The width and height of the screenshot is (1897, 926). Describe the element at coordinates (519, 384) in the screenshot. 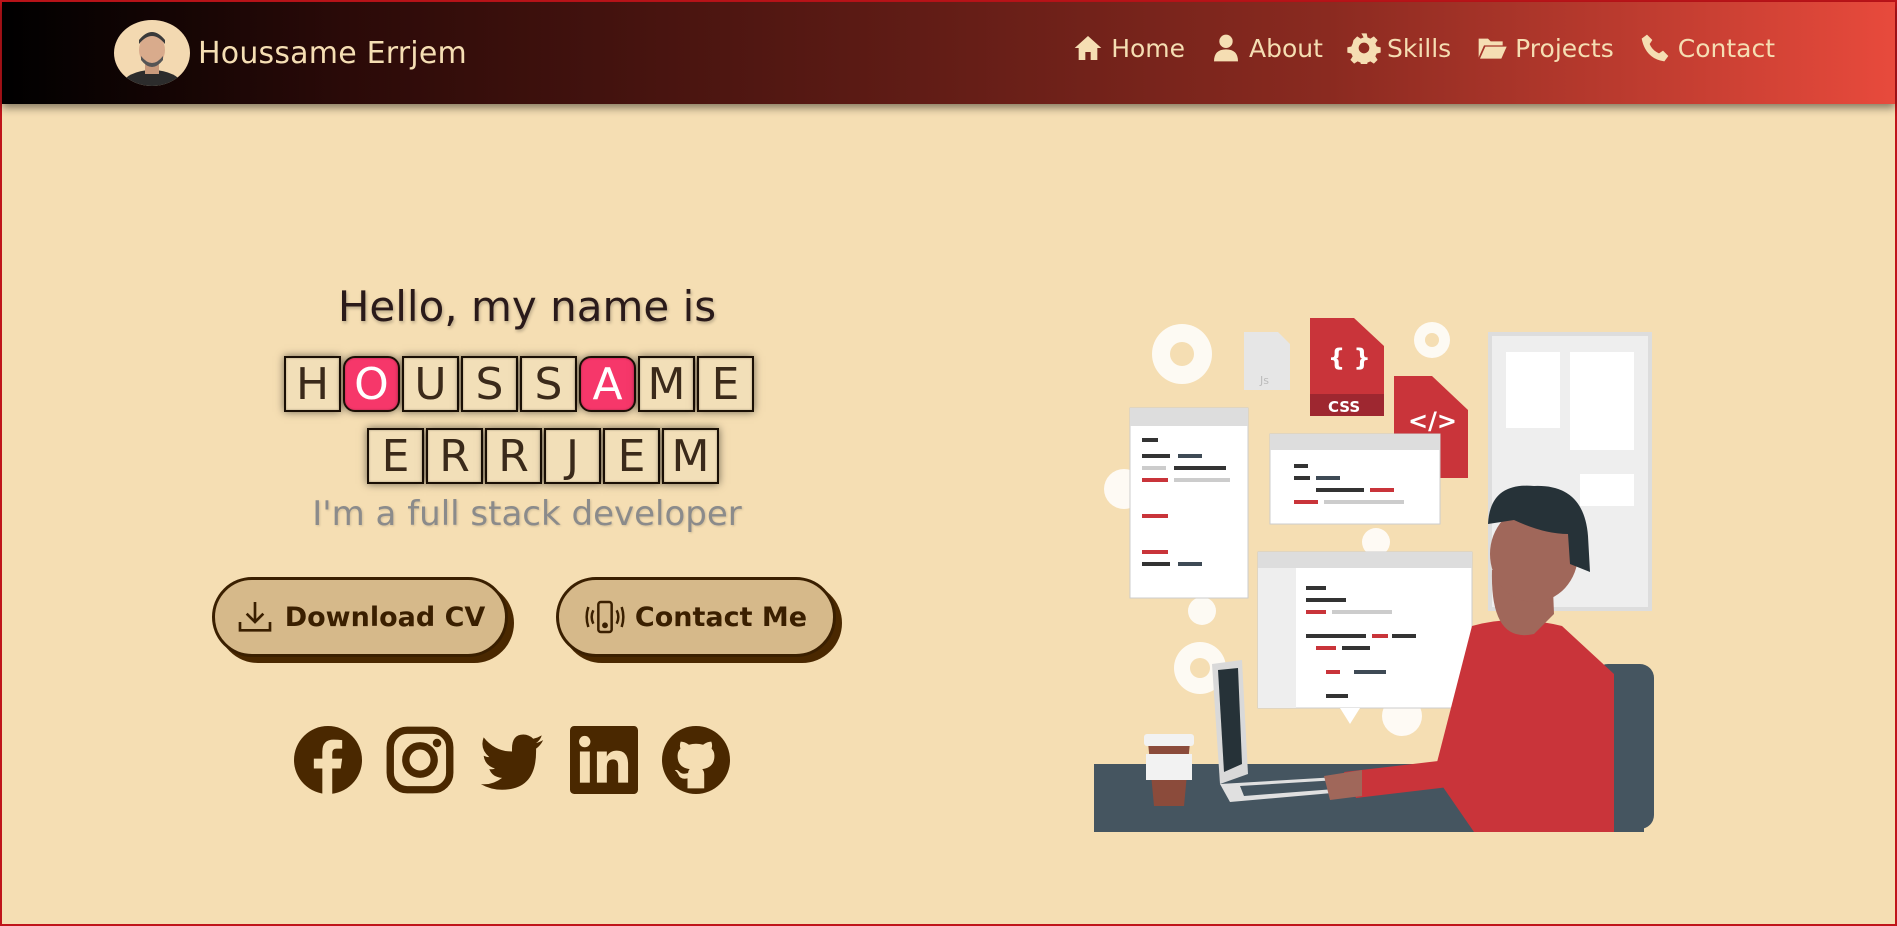

I see `first-name-tiles: H O U S S A M E` at that location.